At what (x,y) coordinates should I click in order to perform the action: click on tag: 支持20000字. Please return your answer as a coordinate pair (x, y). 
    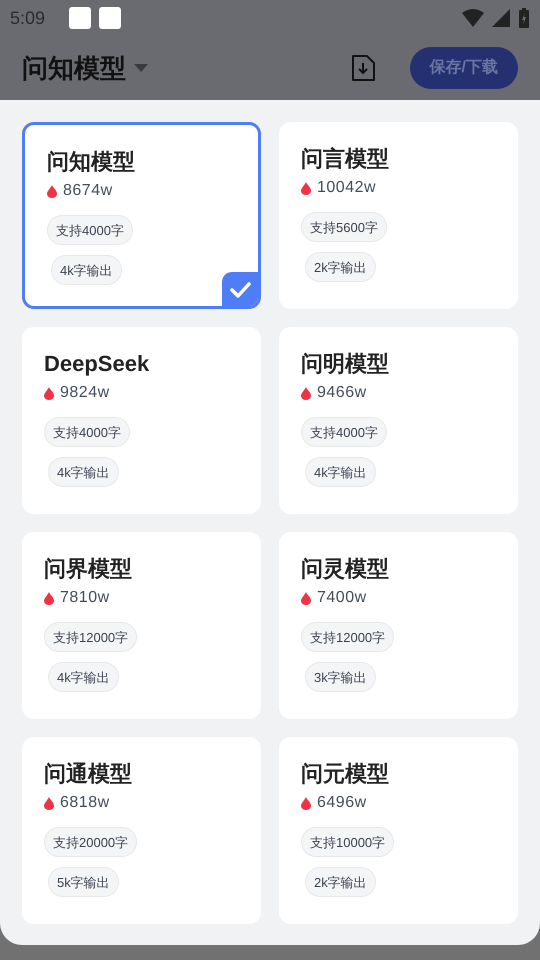
    Looking at the image, I should click on (91, 842).